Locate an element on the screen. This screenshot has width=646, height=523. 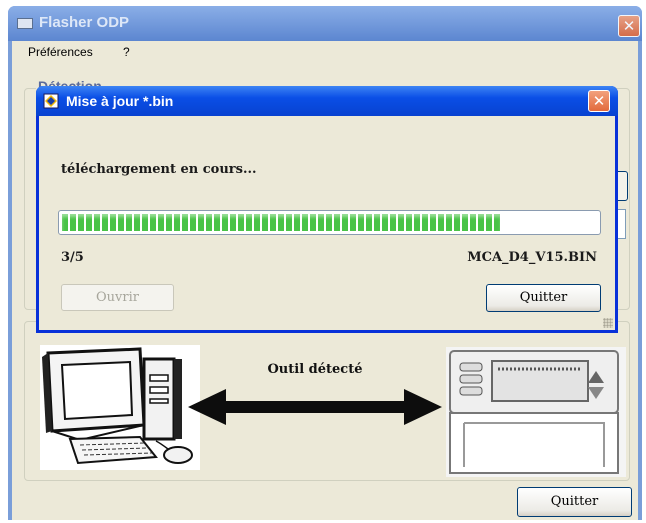
dialog-title: Mise à jour *.bin is located at coordinates (120, 101).